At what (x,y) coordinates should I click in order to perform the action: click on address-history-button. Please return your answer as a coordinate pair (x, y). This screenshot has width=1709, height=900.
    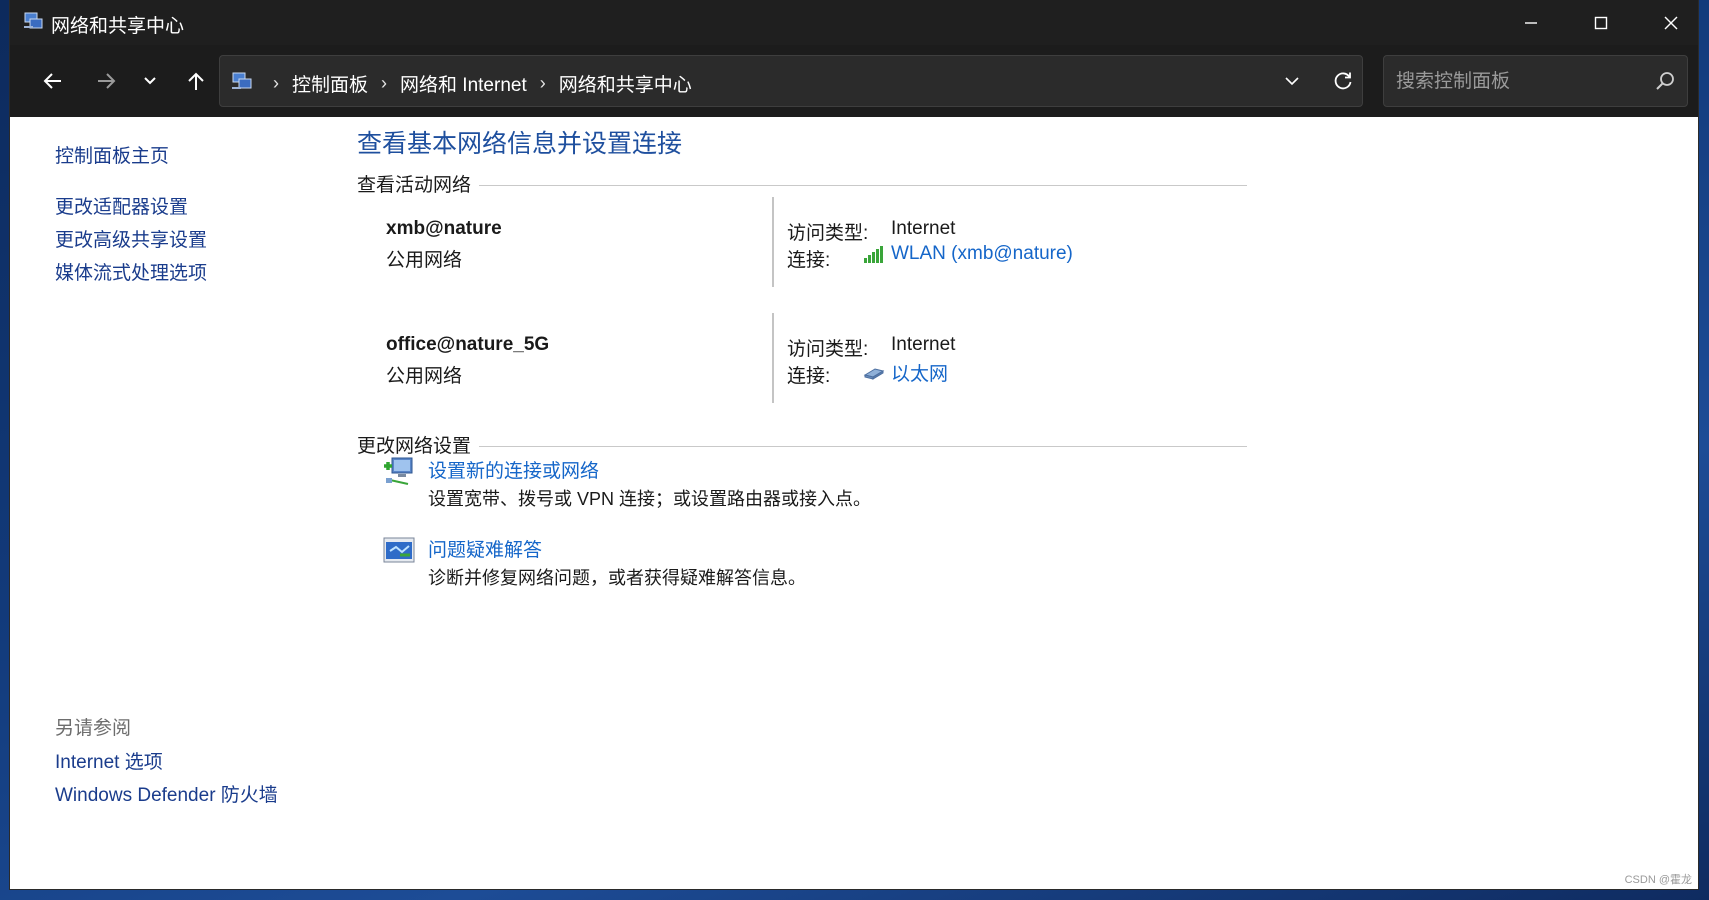
    Looking at the image, I should click on (1292, 81).